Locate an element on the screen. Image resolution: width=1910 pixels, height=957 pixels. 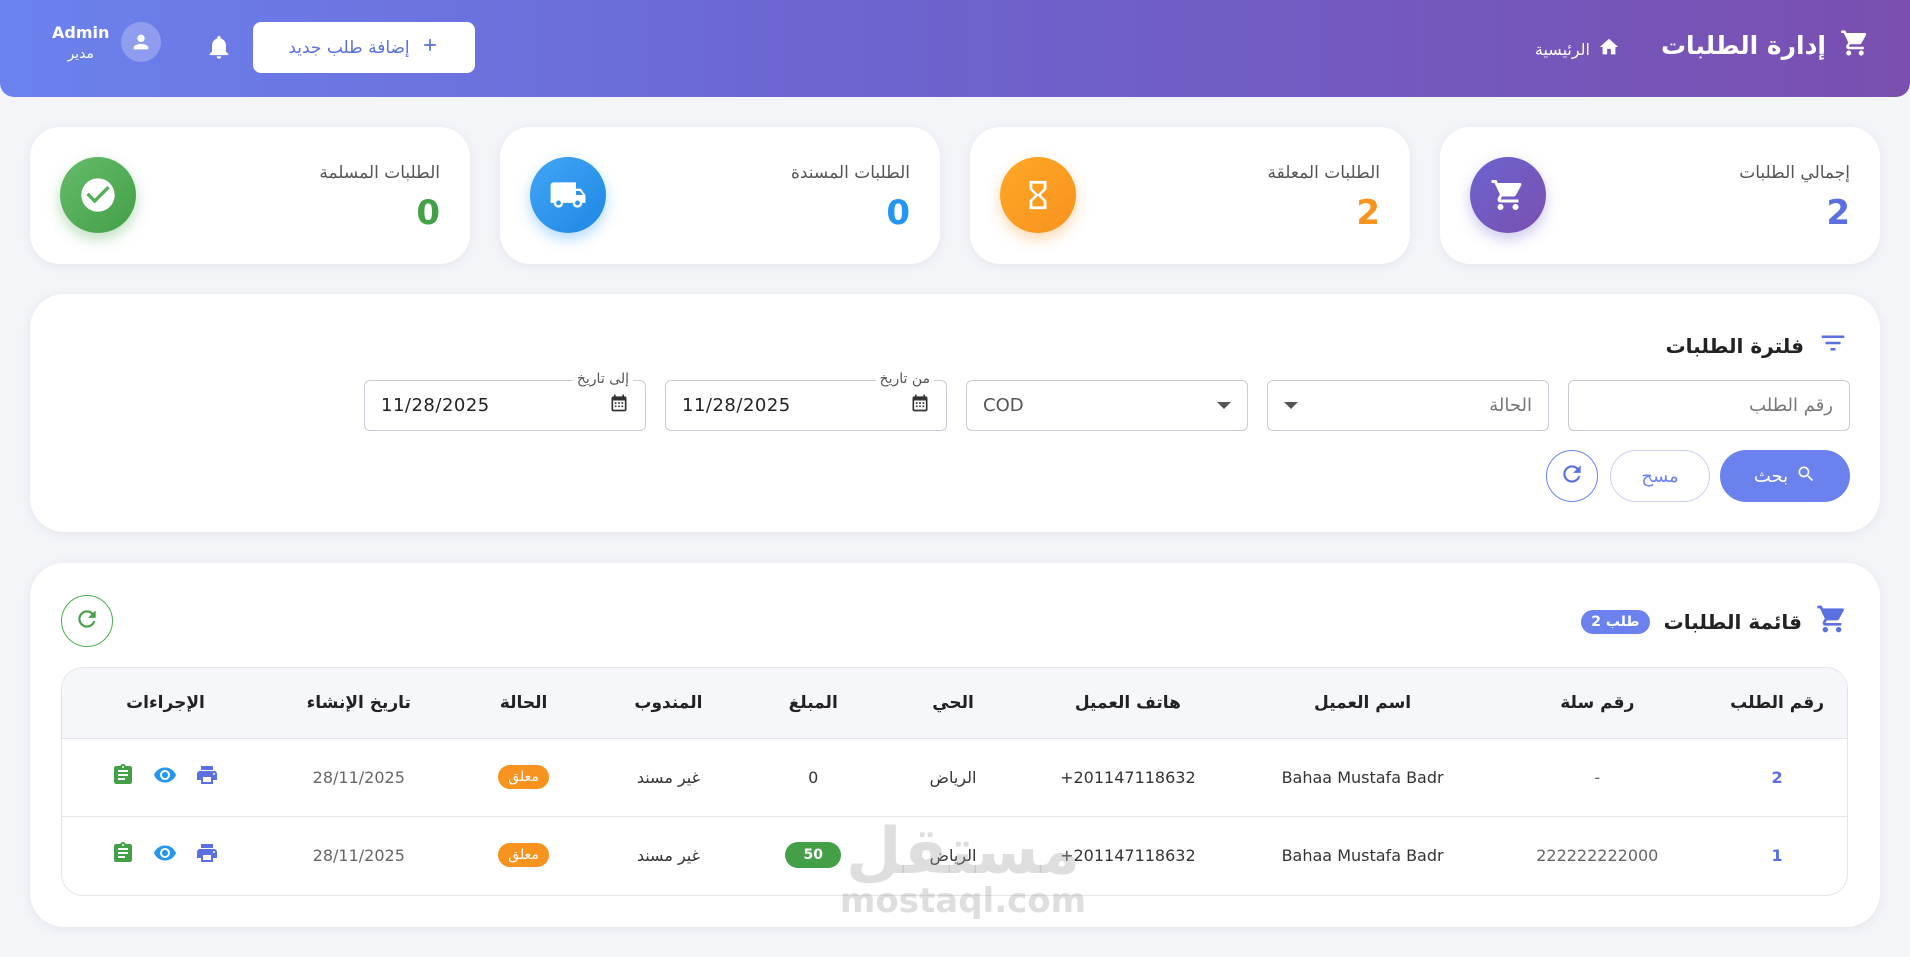
col-actions: الإجراءات is located at coordinates (165, 703).